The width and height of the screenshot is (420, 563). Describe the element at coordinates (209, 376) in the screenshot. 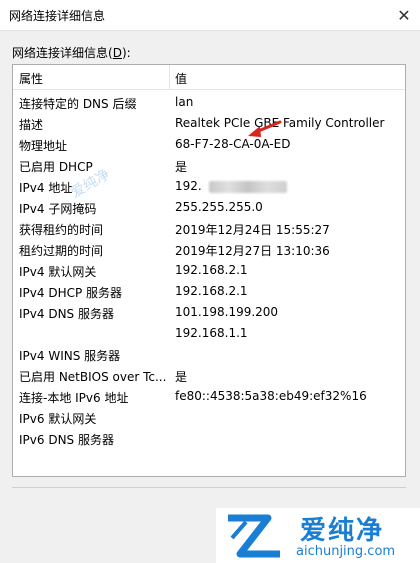

I see `table-row: 已启用 NetBIOS over Tc... 是` at that location.